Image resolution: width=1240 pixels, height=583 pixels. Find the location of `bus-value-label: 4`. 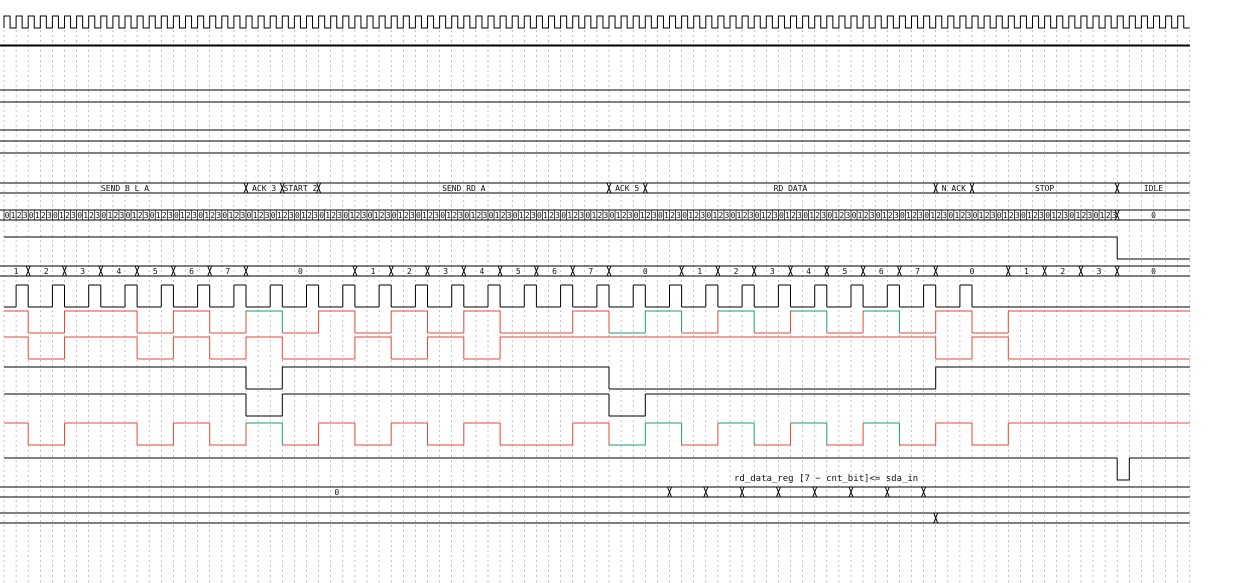

bus-value-label: 4 is located at coordinates (482, 271).